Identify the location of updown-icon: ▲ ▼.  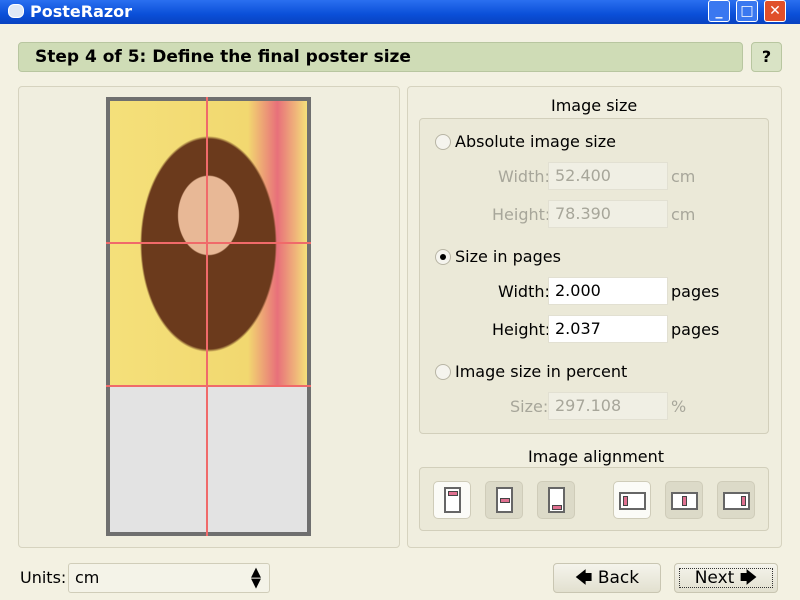
(256, 578).